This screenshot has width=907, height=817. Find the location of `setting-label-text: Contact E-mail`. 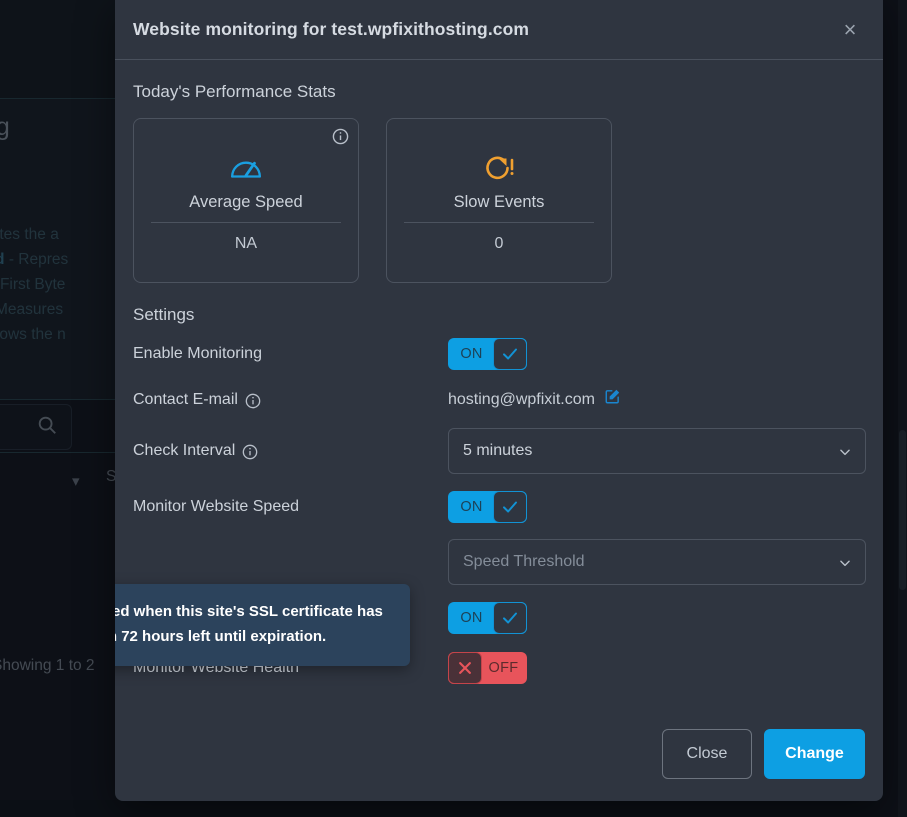

setting-label-text: Contact E-mail is located at coordinates (185, 399).